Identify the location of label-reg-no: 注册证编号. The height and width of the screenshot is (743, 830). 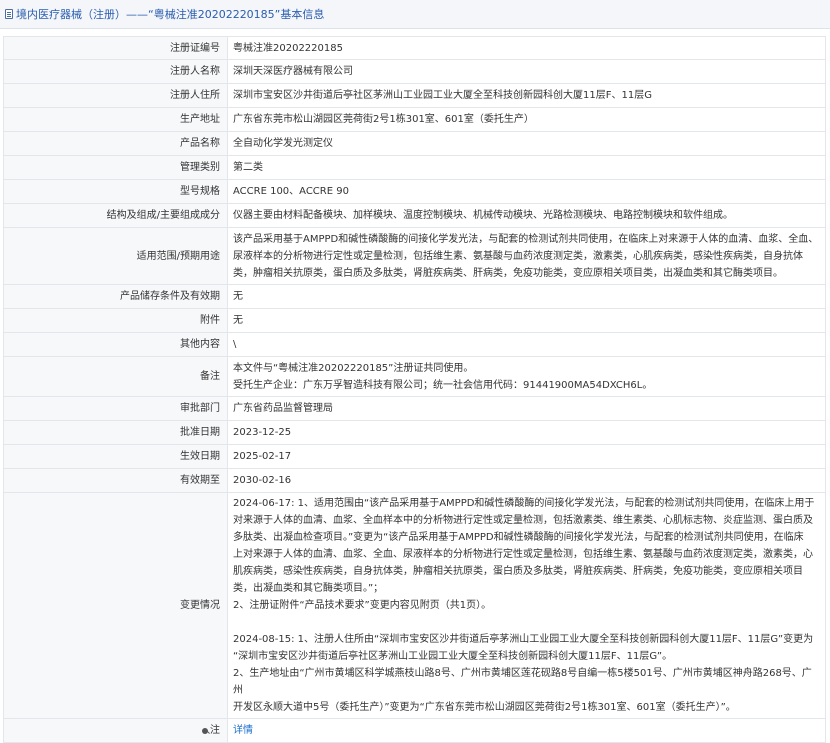
(115, 48).